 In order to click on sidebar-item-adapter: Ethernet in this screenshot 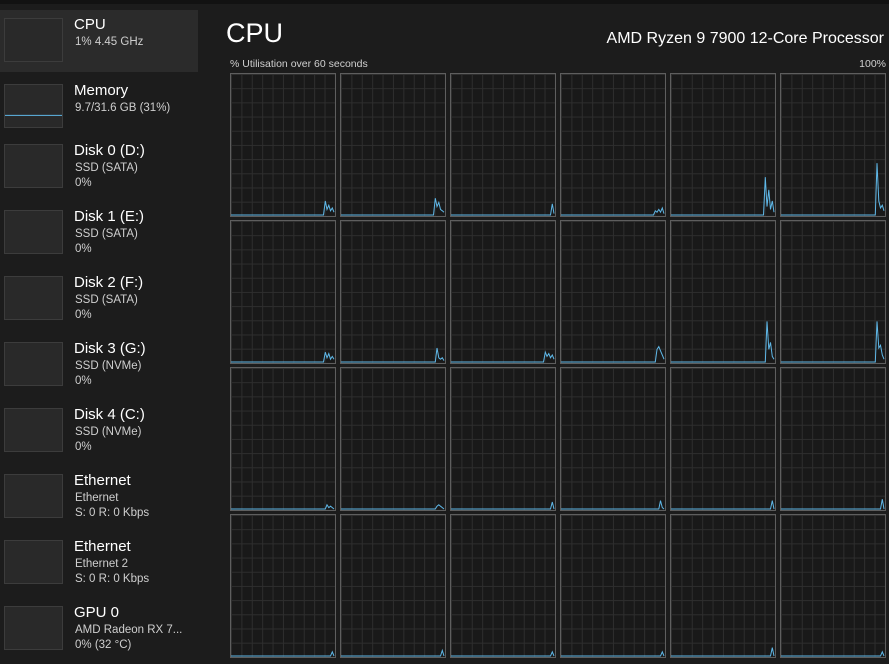, I will do `click(97, 498)`.